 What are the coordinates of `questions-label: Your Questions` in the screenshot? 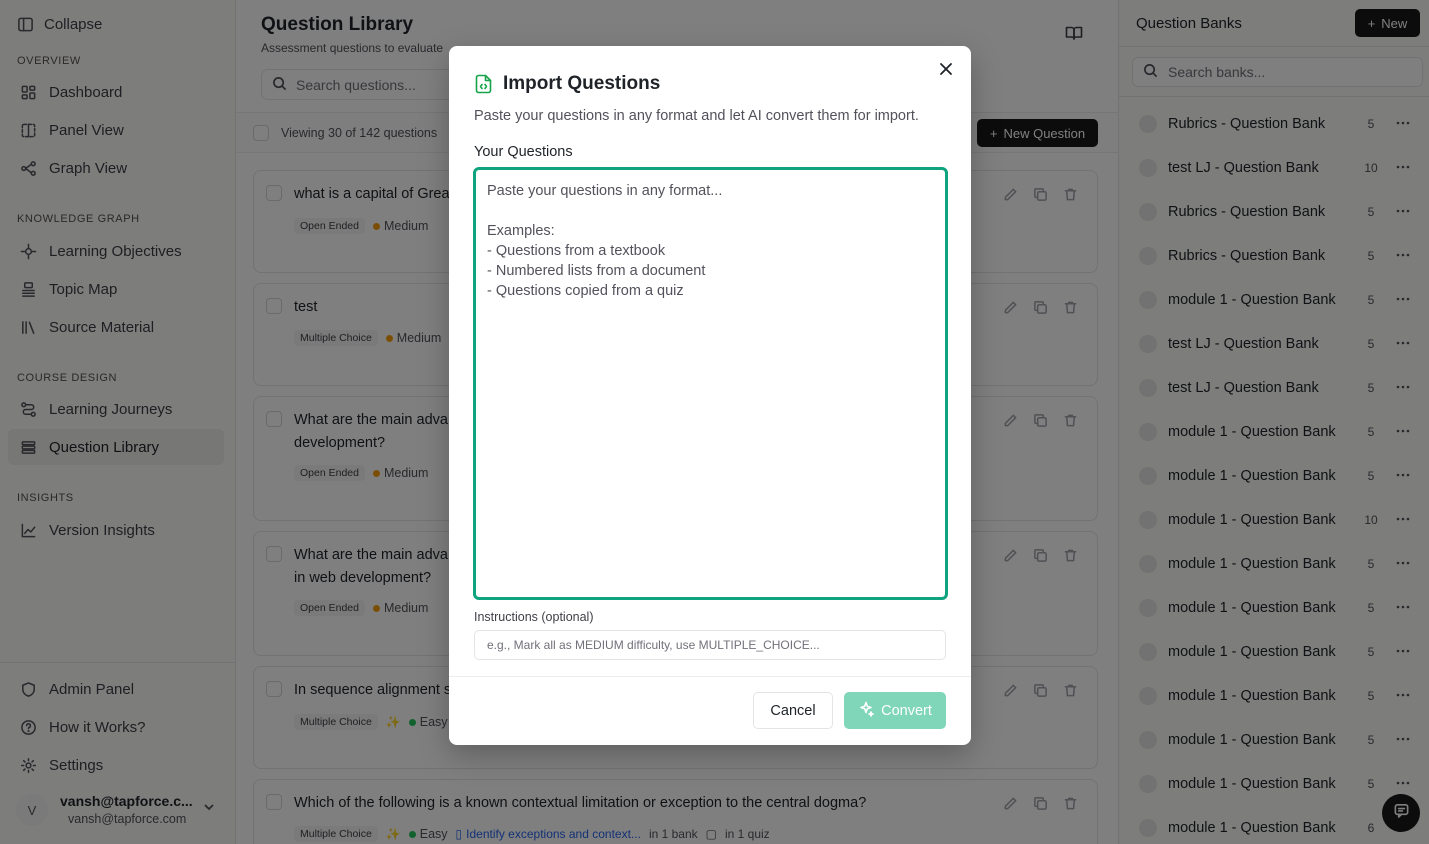 It's located at (523, 152).